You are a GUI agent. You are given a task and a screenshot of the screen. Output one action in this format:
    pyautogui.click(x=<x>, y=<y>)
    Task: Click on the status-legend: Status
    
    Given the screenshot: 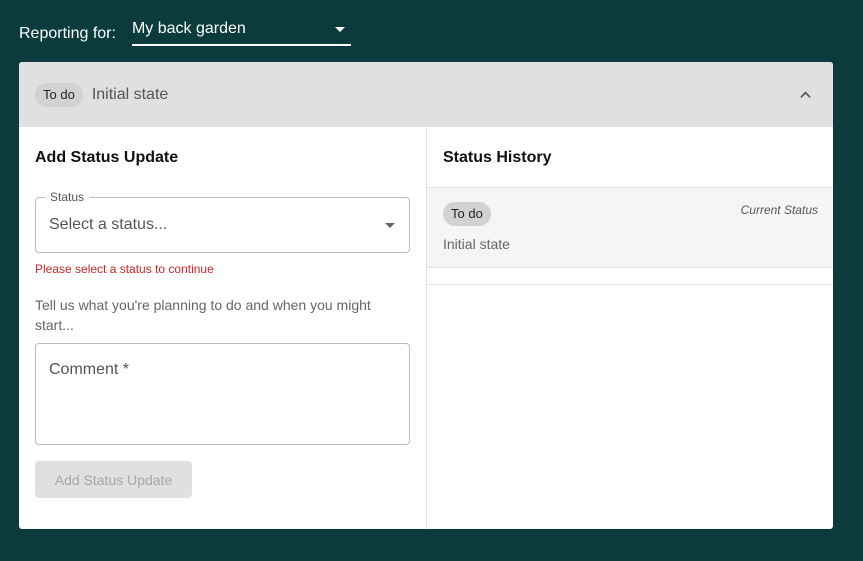 What is the action you would take?
    pyautogui.click(x=67, y=197)
    